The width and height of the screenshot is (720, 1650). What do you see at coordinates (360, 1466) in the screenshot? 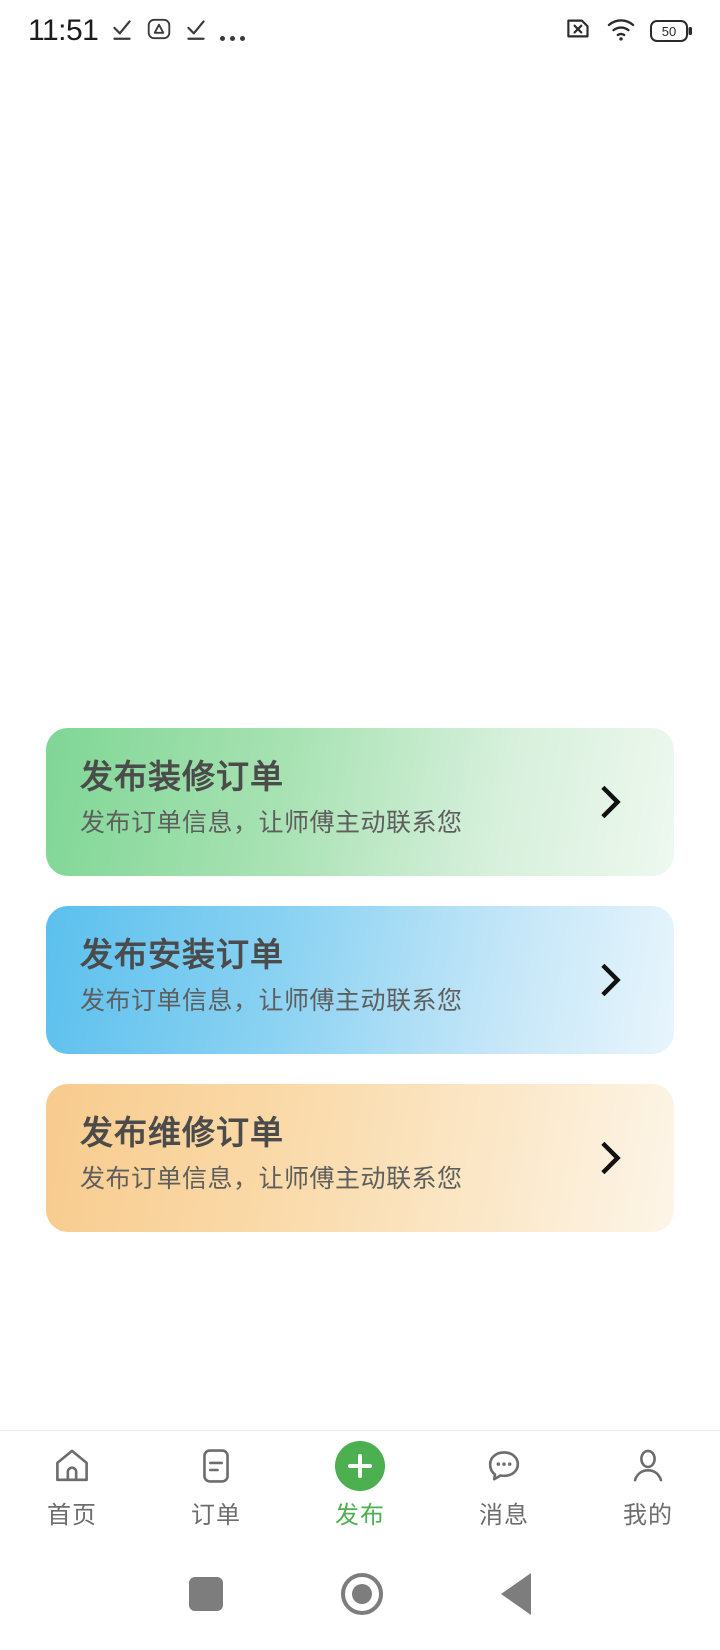
I see `plus-circle-icon` at bounding box center [360, 1466].